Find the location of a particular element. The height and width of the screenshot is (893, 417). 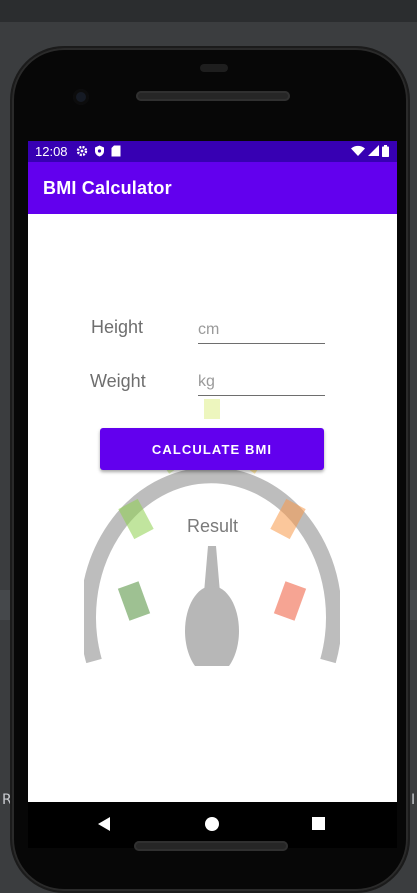

home-icon is located at coordinates (212, 824).